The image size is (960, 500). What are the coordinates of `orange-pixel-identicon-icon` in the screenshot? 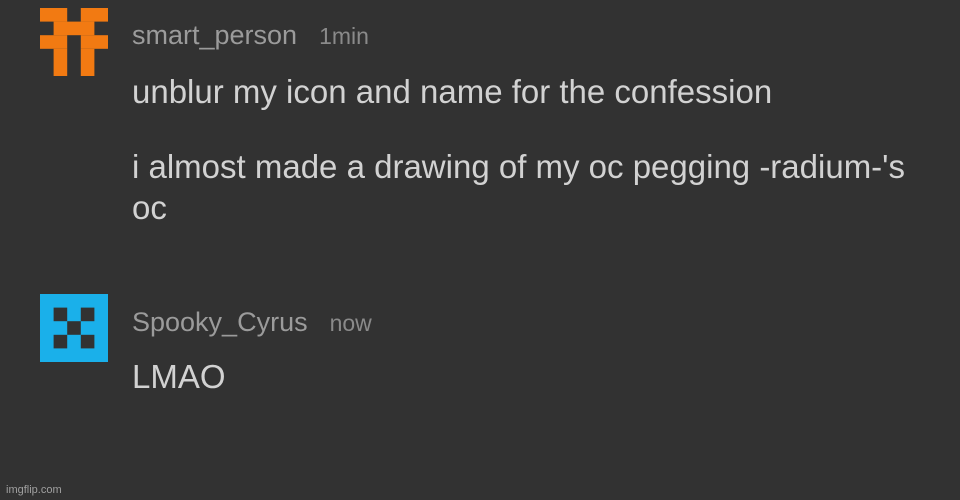 It's located at (74, 42).